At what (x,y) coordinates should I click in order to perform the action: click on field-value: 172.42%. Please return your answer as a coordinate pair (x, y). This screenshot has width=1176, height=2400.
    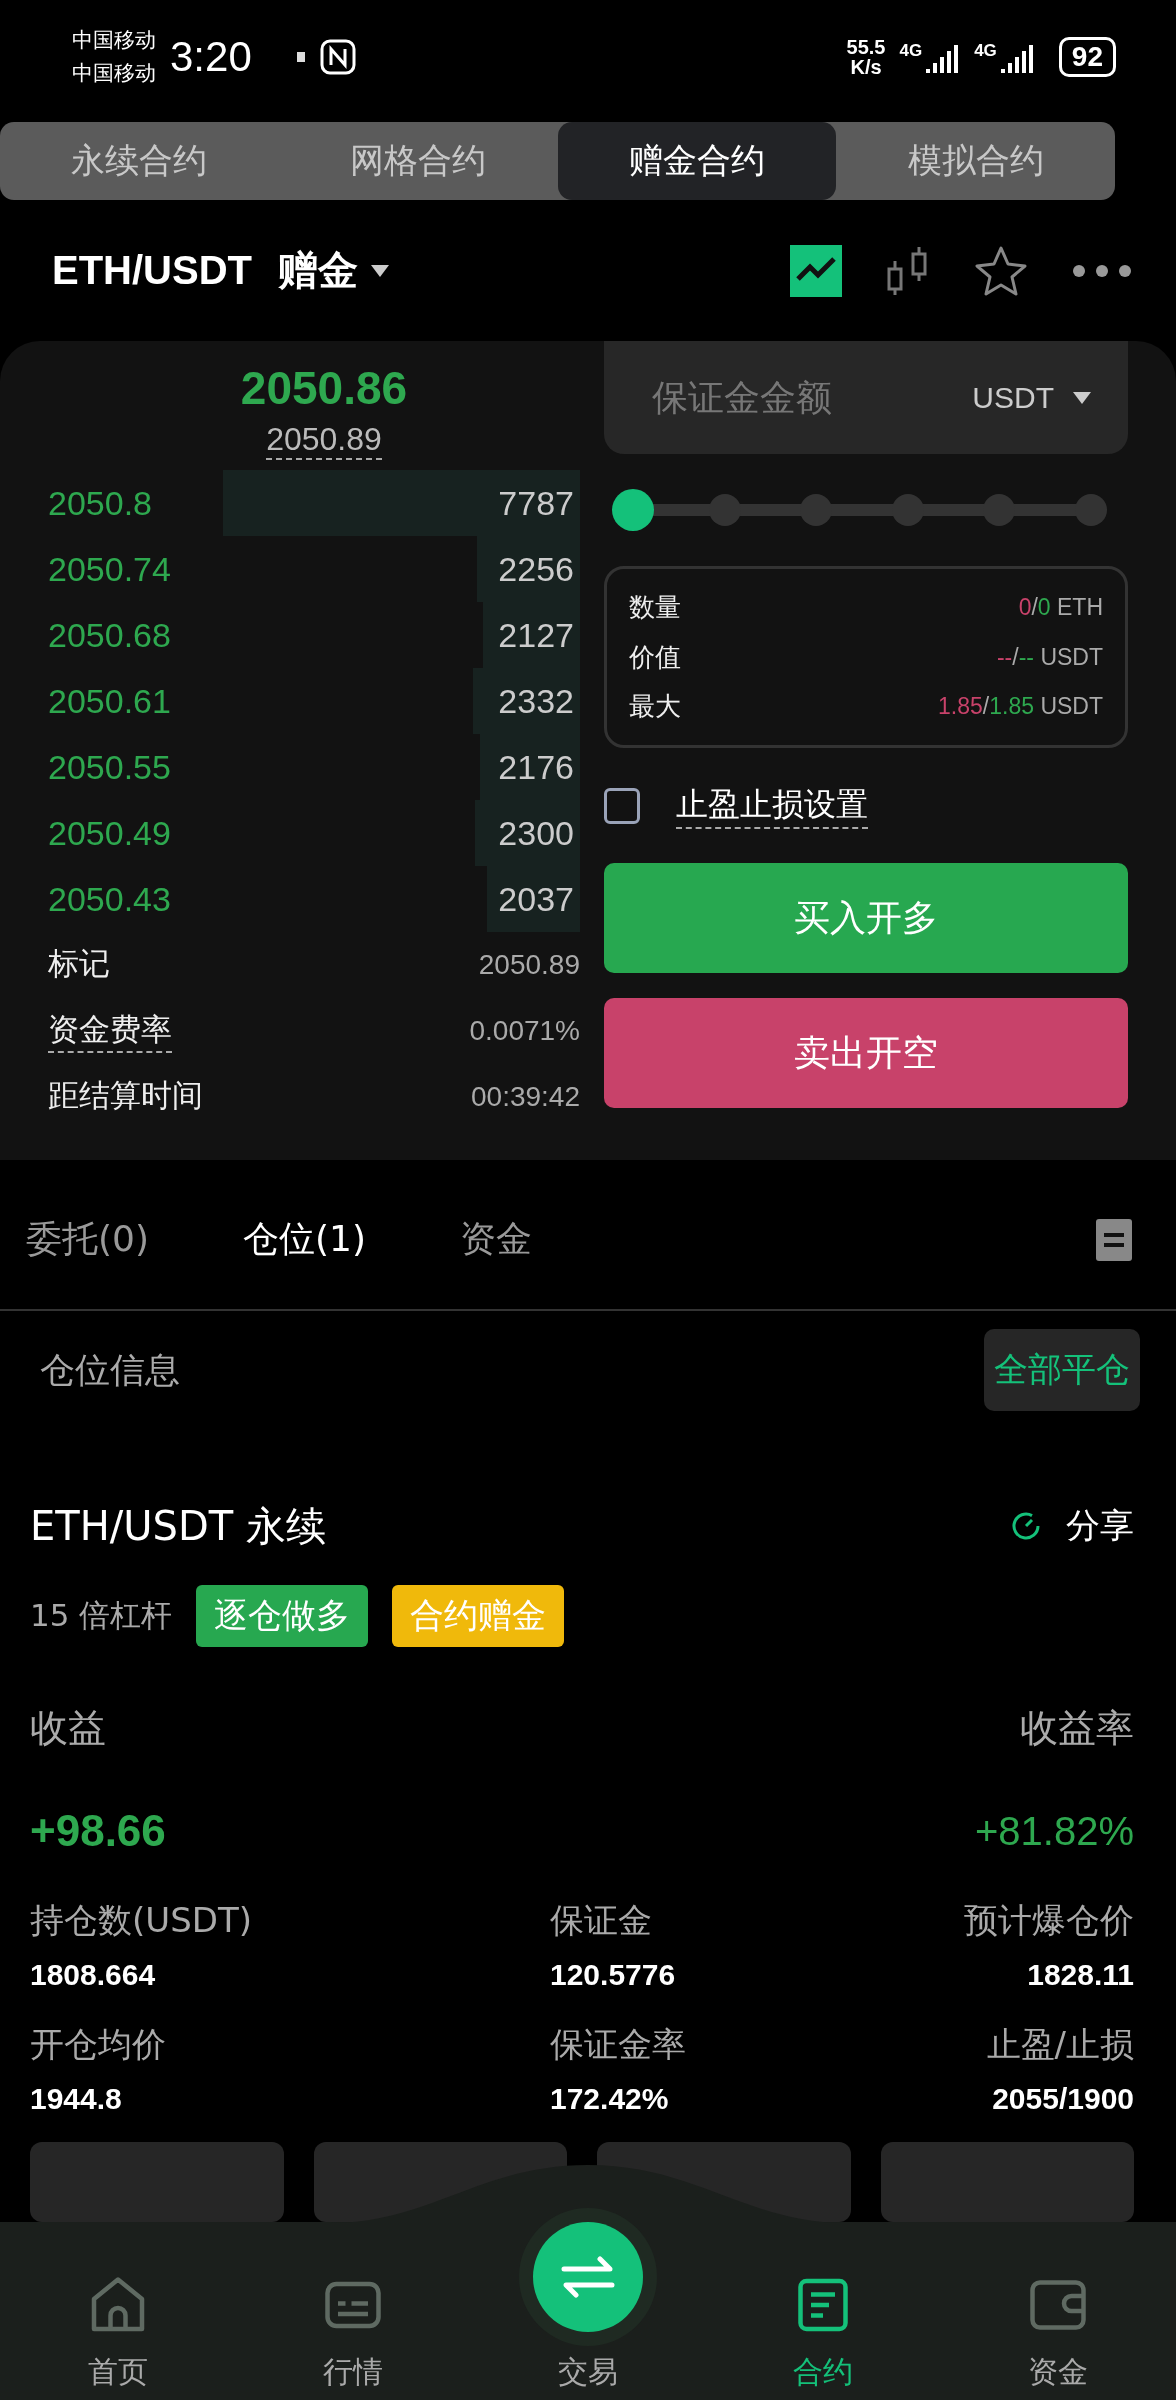
    Looking at the image, I should click on (609, 2099).